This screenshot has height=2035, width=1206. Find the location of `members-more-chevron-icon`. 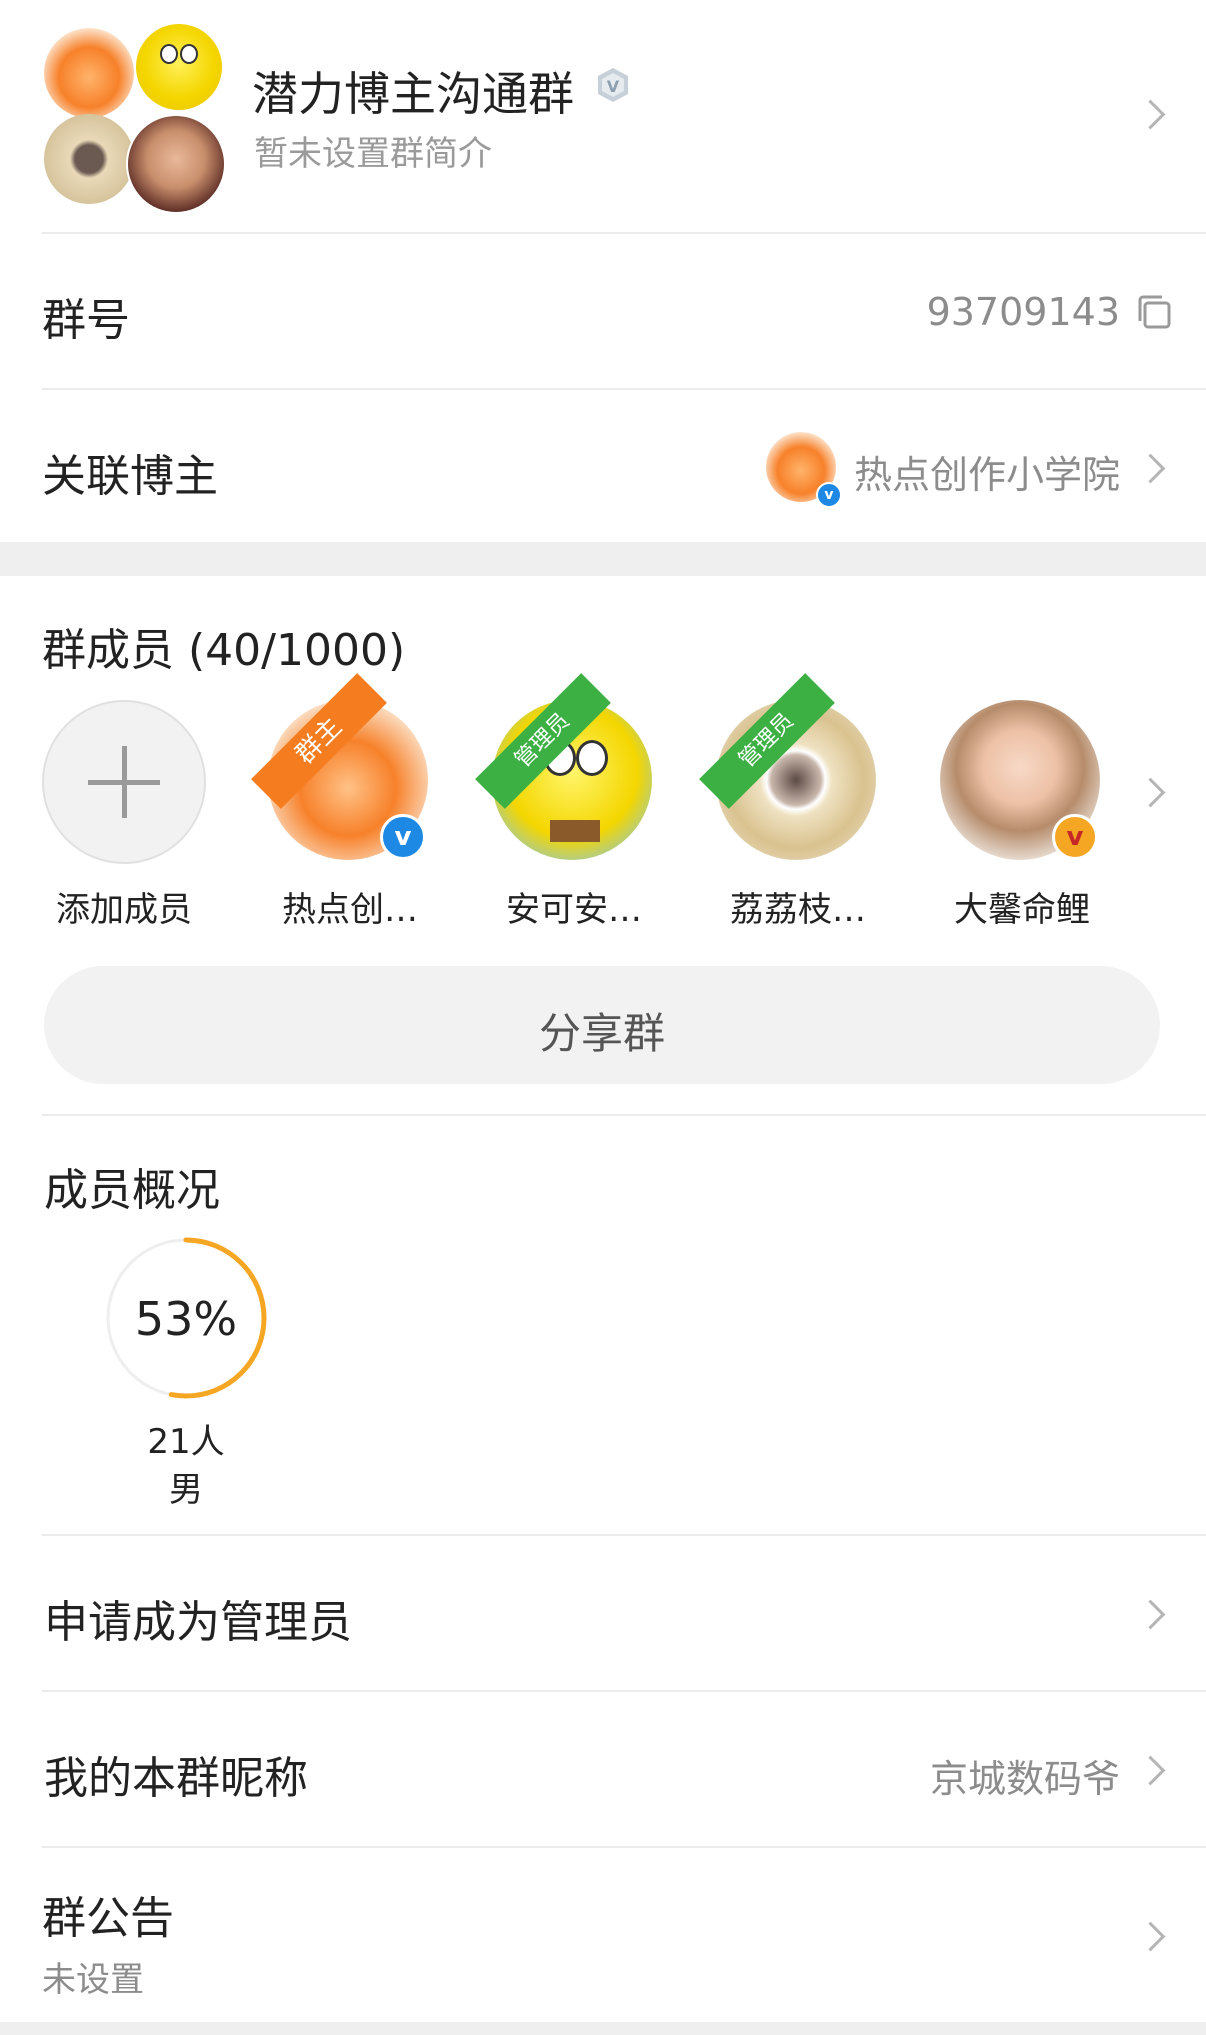

members-more-chevron-icon is located at coordinates (1150, 792).